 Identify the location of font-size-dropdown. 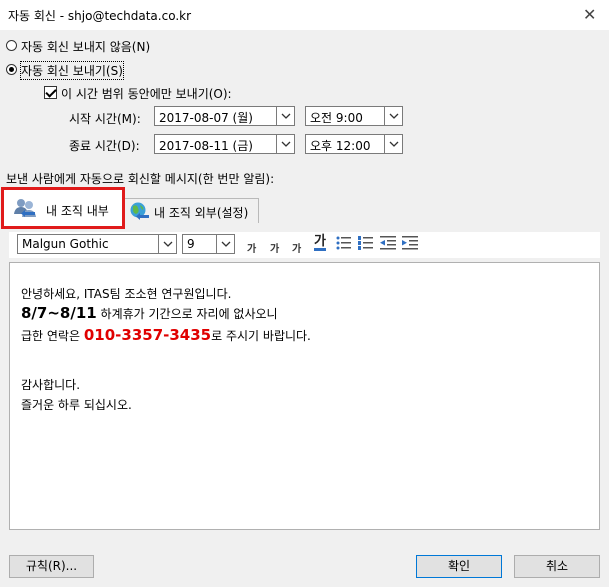
(225, 244).